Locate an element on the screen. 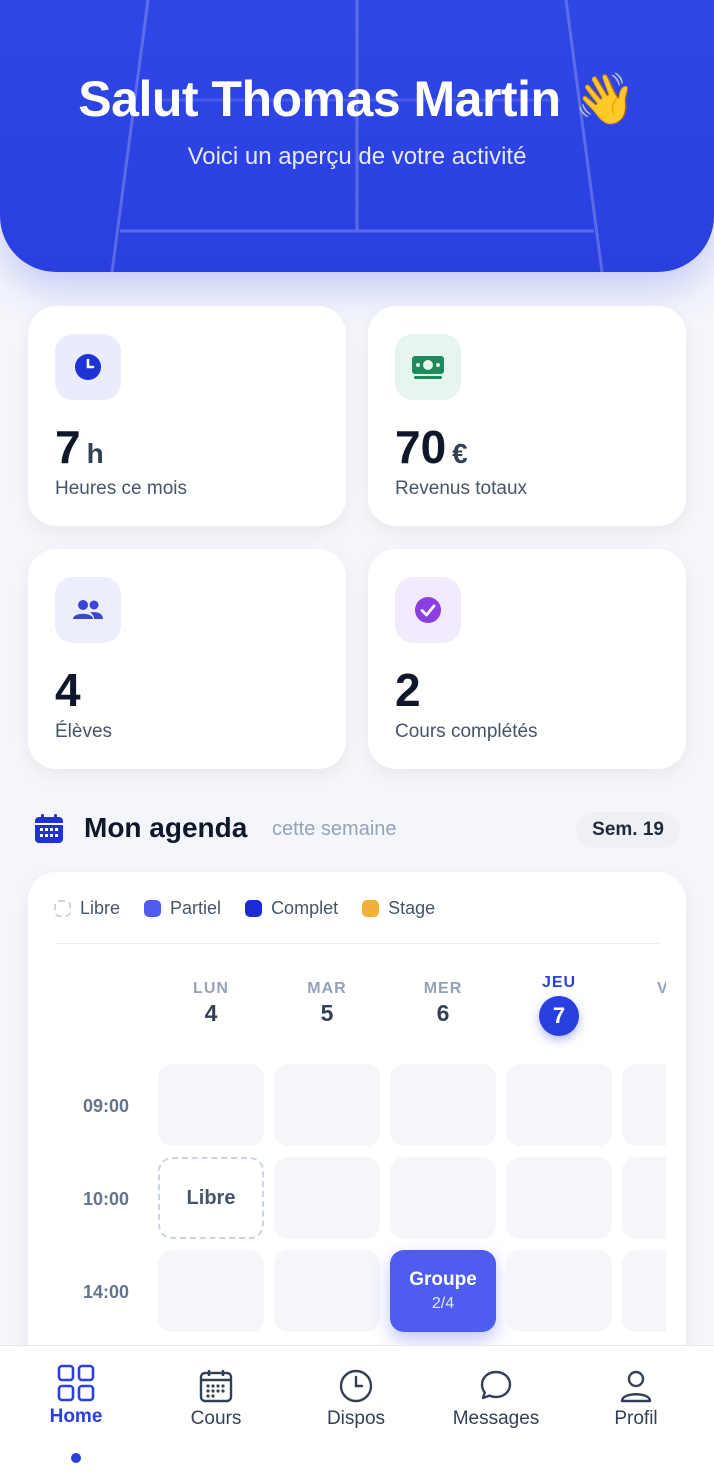 The height and width of the screenshot is (1476, 714). stat-card-students: 4 Élèves is located at coordinates (187, 659).